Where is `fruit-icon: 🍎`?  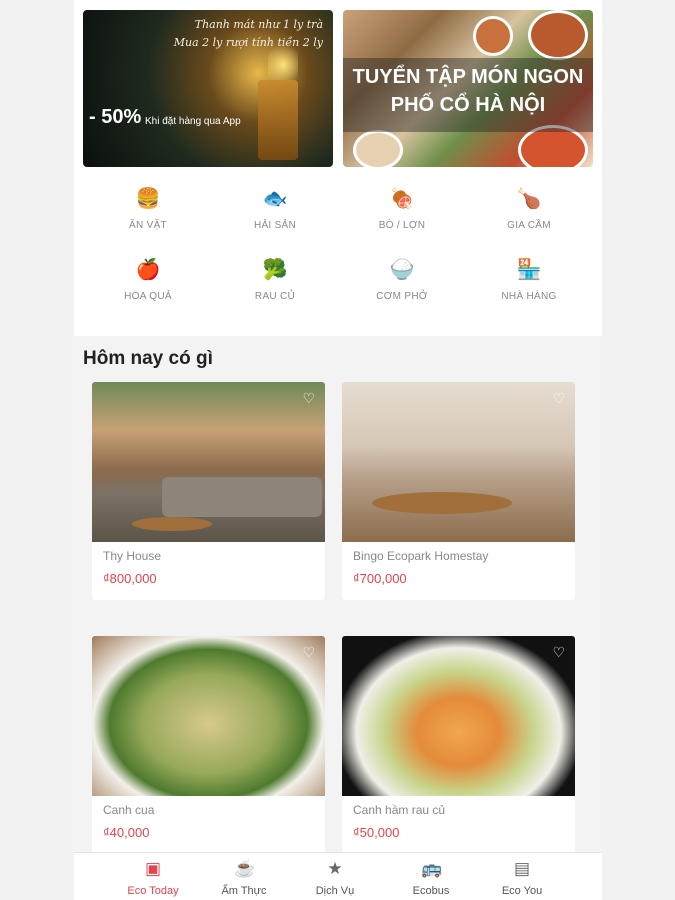 fruit-icon: 🍎 is located at coordinates (148, 270).